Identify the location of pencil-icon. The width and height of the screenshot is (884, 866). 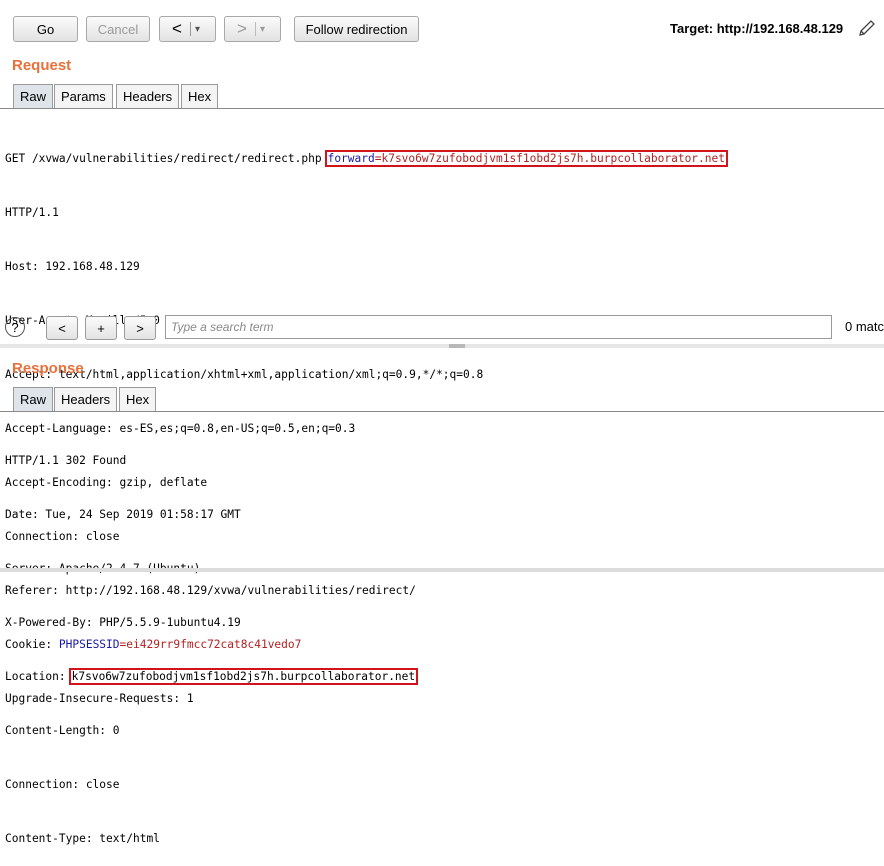
(867, 28).